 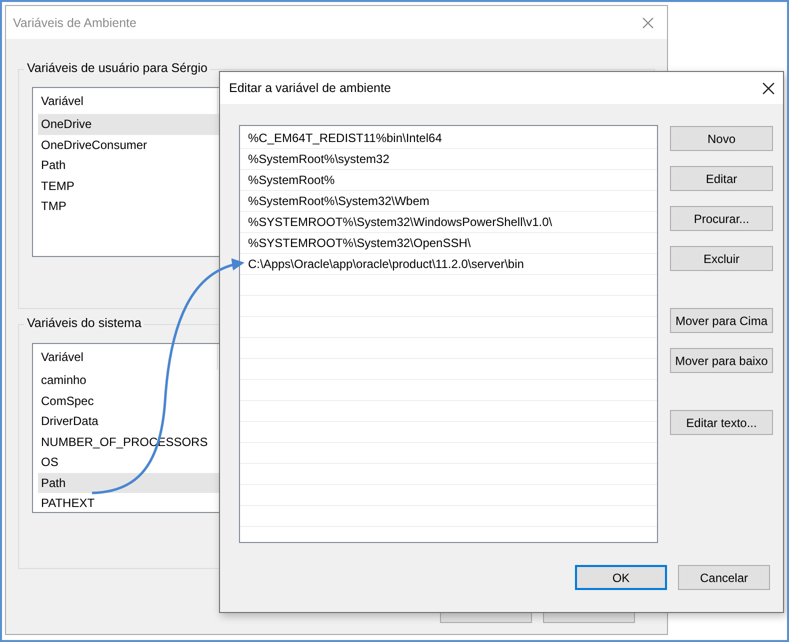 I want to click on group-title: Variáveis de usuário para Sérgio, so click(x=117, y=68).